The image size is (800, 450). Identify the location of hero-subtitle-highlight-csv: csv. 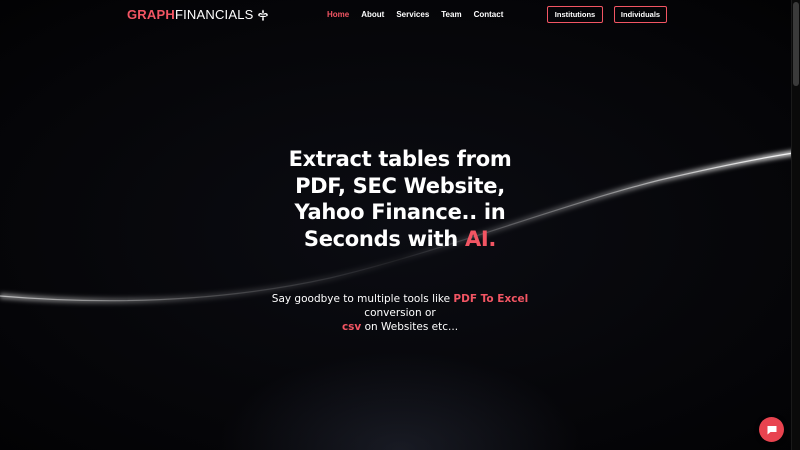
(351, 327).